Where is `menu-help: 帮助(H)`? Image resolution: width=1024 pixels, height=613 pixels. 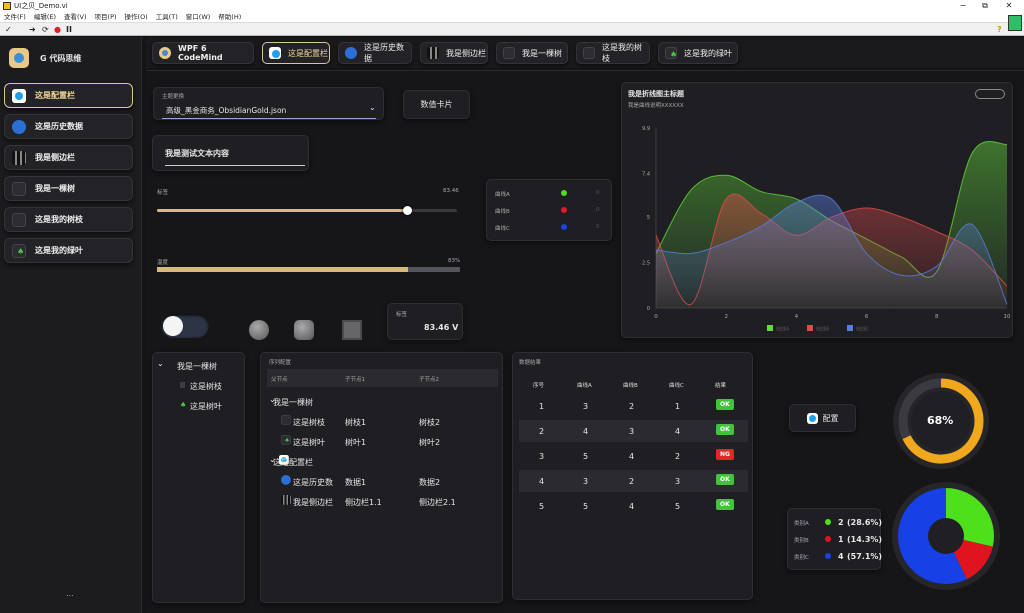
menu-help: 帮助(H) is located at coordinates (229, 17).